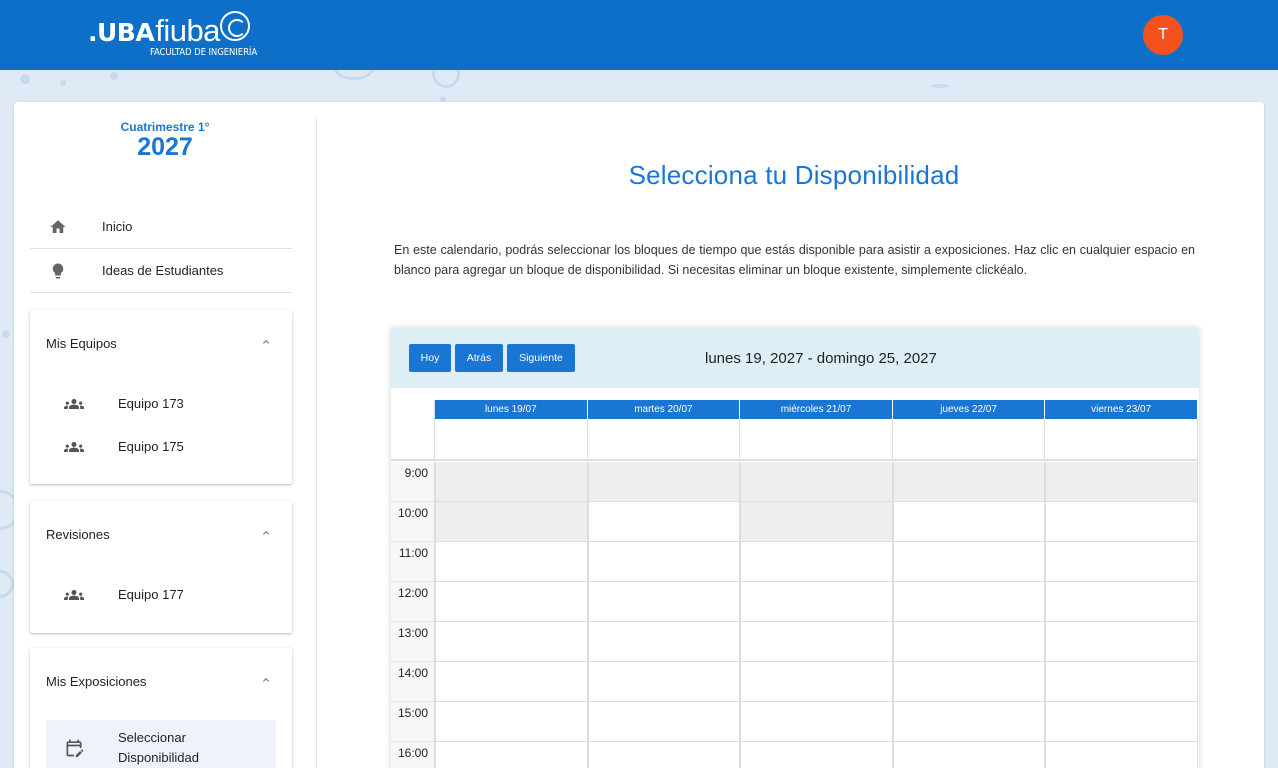 The width and height of the screenshot is (1278, 768). I want to click on panel-title: Mis Exposiciones, so click(96, 681).